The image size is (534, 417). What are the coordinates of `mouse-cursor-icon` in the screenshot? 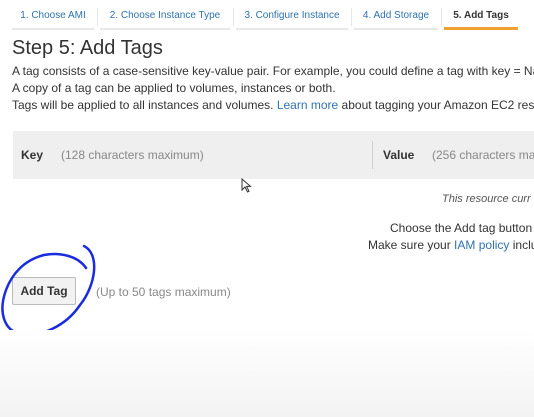 It's located at (246, 185).